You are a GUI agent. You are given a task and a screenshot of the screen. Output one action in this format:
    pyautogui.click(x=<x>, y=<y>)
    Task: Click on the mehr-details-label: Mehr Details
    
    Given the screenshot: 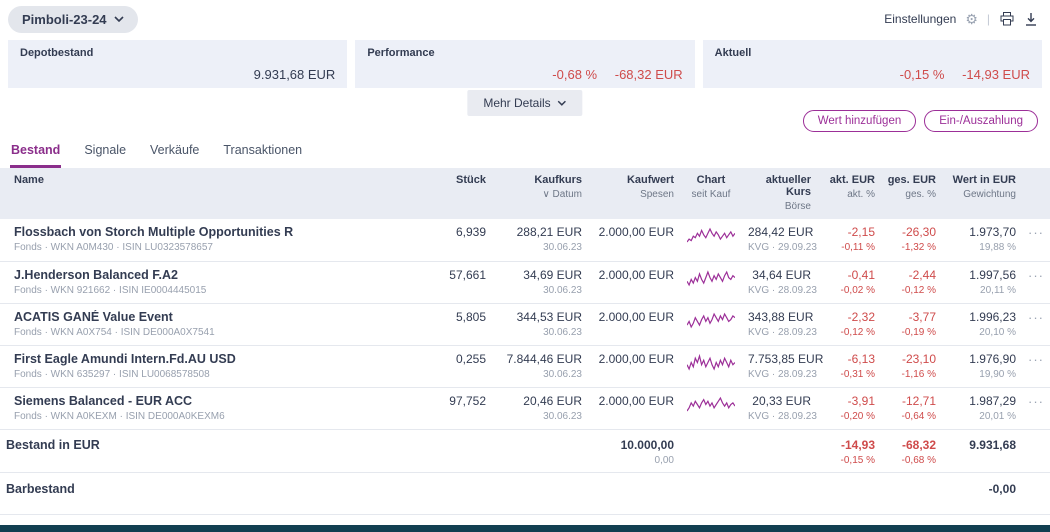 What is the action you would take?
    pyautogui.click(x=517, y=103)
    